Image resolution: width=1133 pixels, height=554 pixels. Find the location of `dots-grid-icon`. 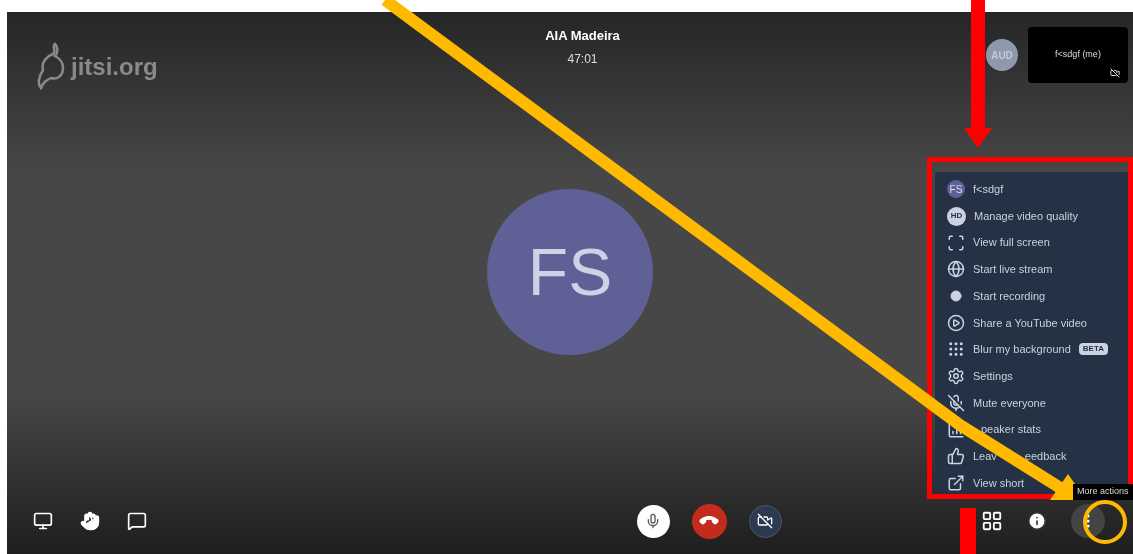

dots-grid-icon is located at coordinates (956, 349).